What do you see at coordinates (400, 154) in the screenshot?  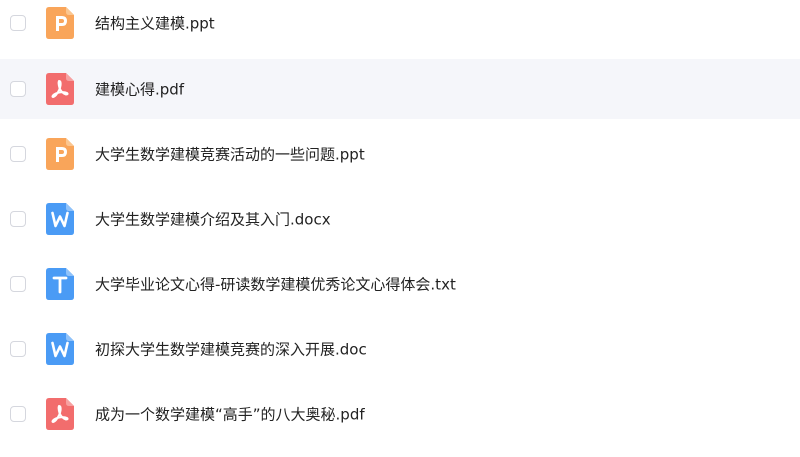 I see `file-row: 大学生数学建模竞赛活动的一些问题.ppt` at bounding box center [400, 154].